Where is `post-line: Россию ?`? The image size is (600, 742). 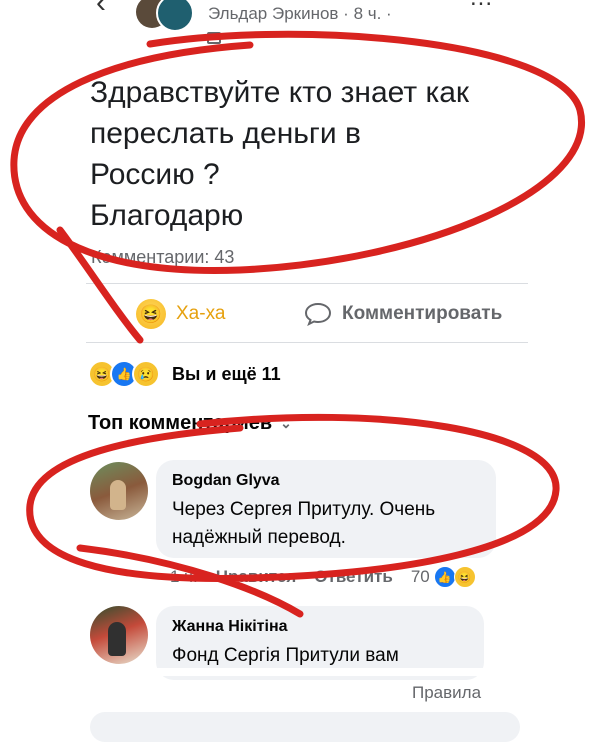 post-line: Россию ? is located at coordinates (155, 174).